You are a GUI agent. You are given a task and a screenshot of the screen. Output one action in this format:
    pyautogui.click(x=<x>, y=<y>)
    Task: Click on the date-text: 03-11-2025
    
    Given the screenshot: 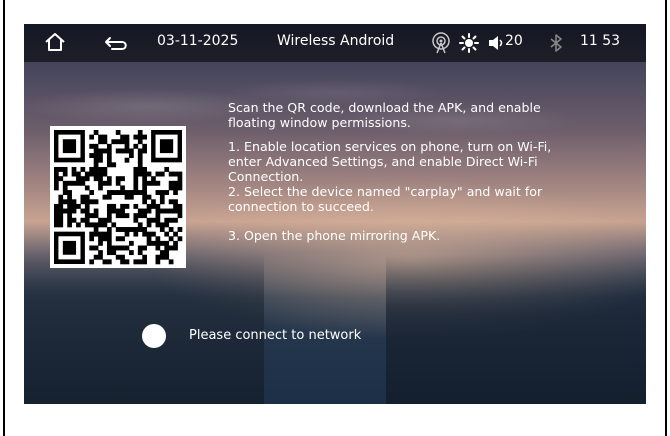 What is the action you would take?
    pyautogui.click(x=198, y=41)
    